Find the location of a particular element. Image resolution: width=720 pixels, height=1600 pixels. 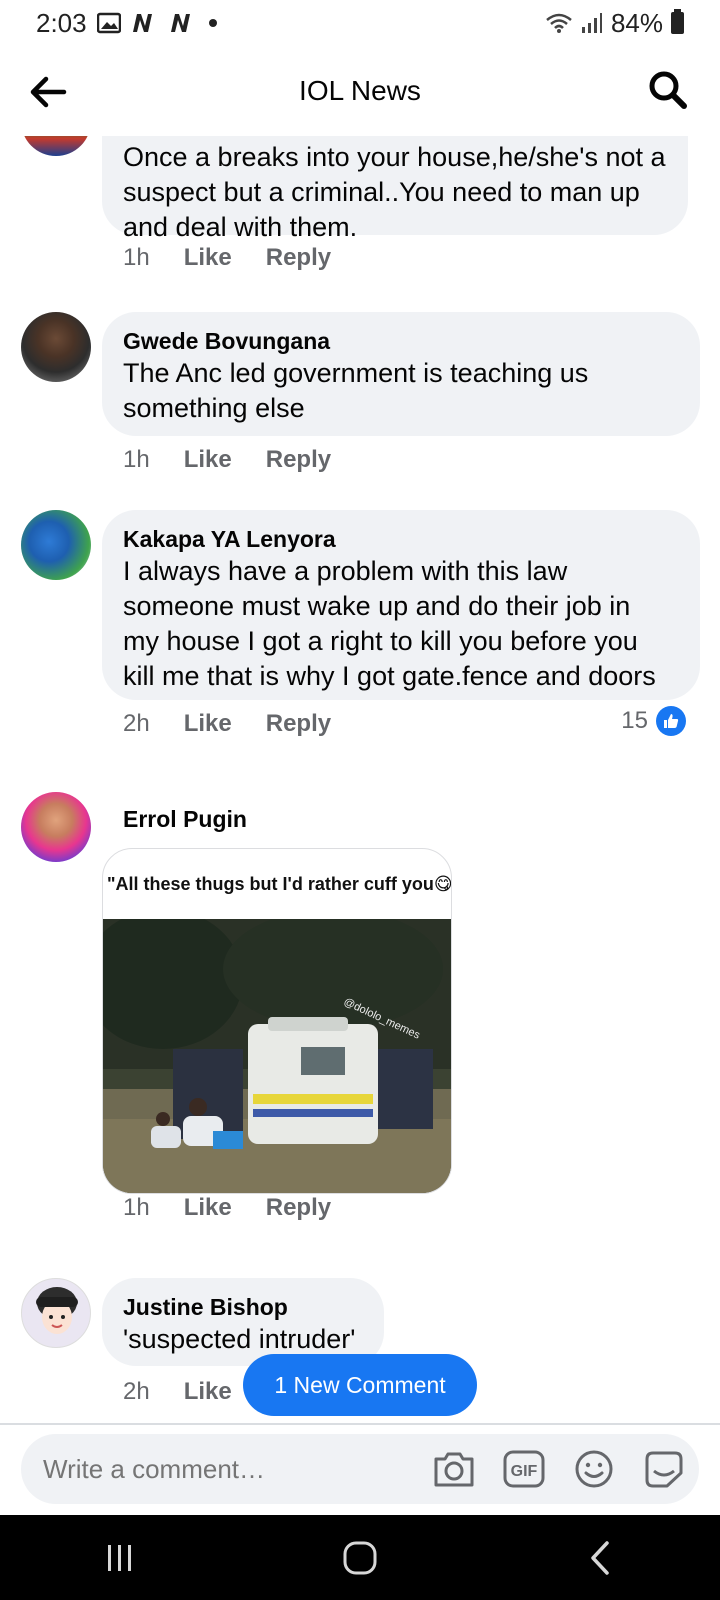

wifi-icon is located at coordinates (559, 23).